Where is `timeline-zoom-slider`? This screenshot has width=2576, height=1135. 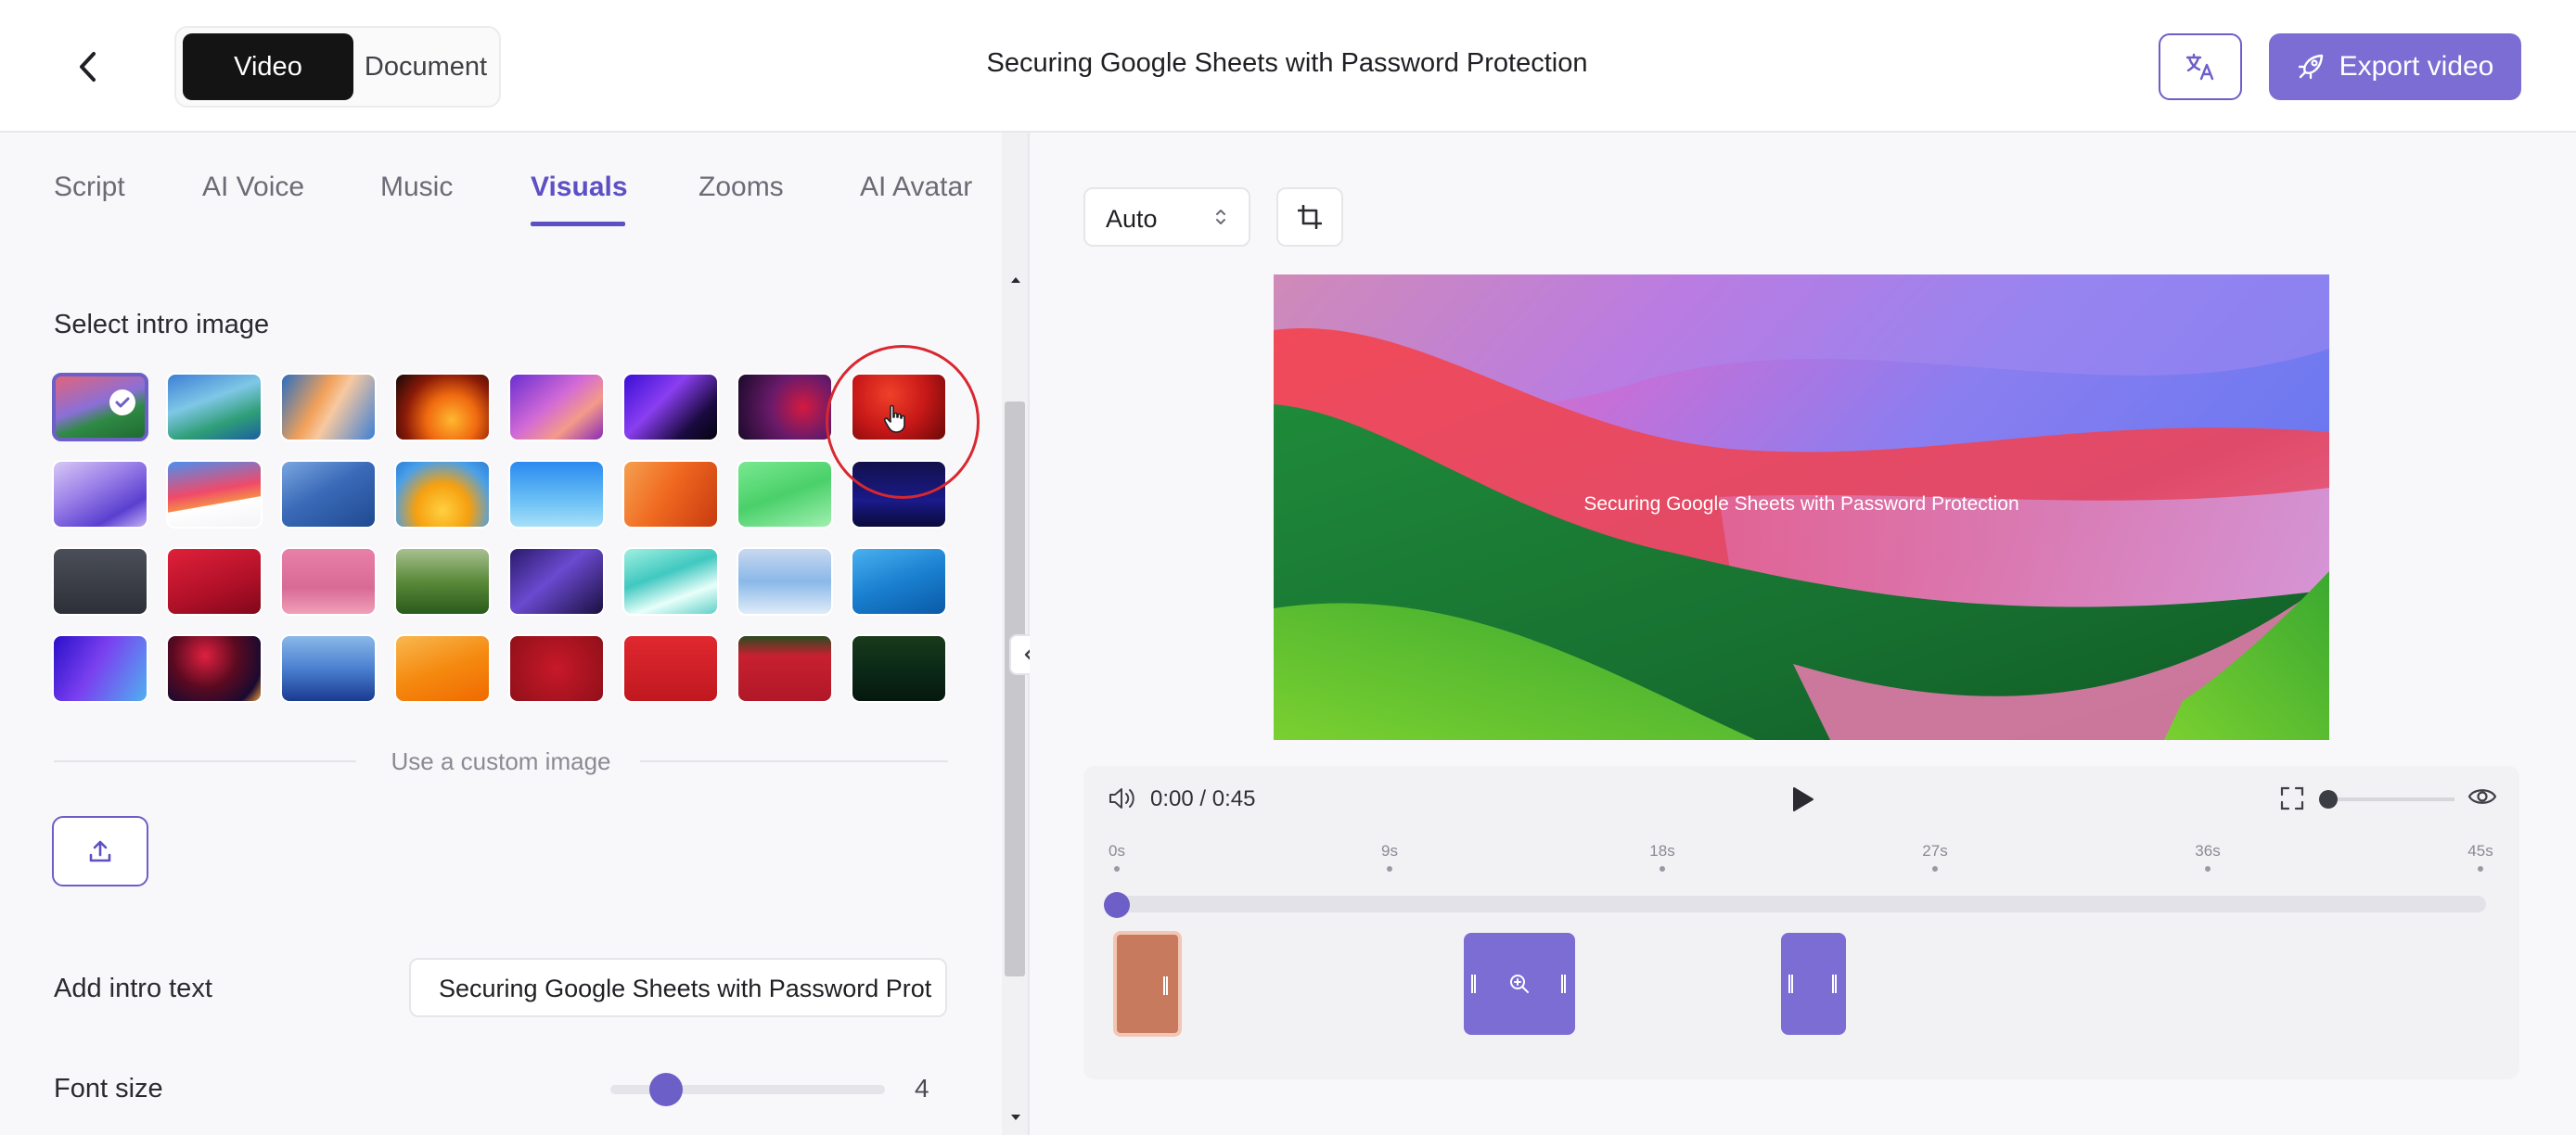
timeline-zoom-slider is located at coordinates (2391, 799).